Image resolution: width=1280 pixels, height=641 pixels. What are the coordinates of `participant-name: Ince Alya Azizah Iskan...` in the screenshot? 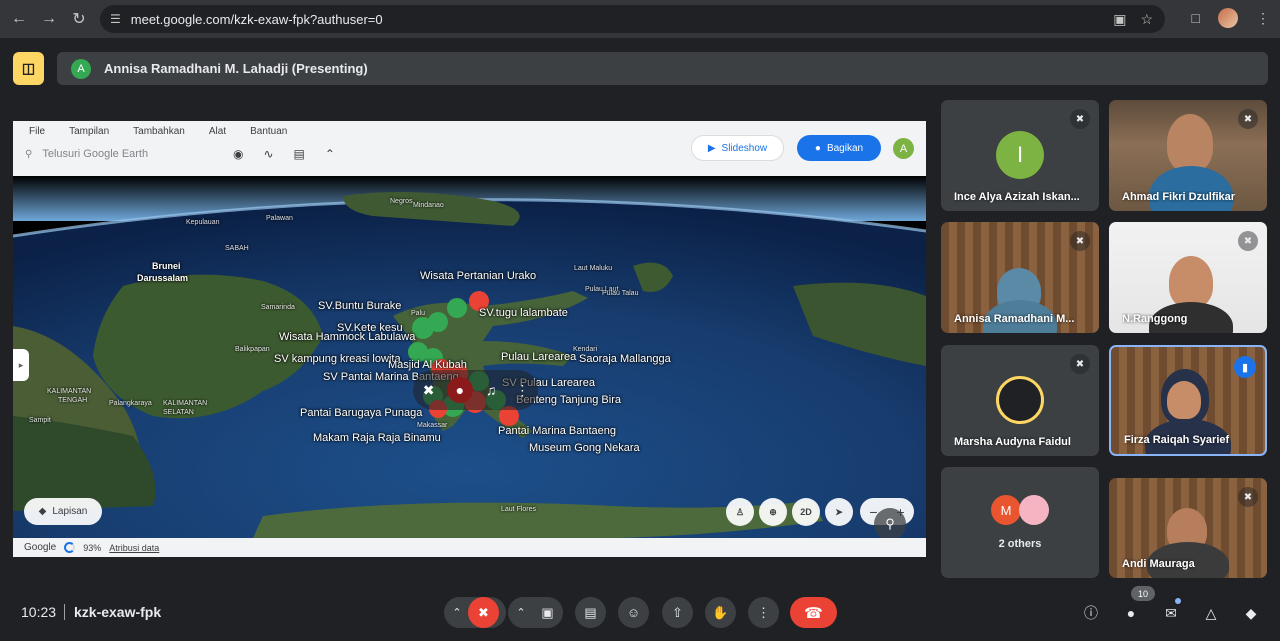 It's located at (1017, 197).